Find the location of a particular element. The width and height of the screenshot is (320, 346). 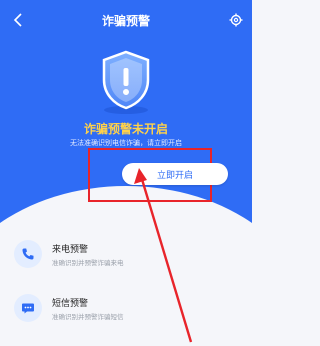

status-description: 无法准确识别电信诈骗，请立即开启 is located at coordinates (126, 143).